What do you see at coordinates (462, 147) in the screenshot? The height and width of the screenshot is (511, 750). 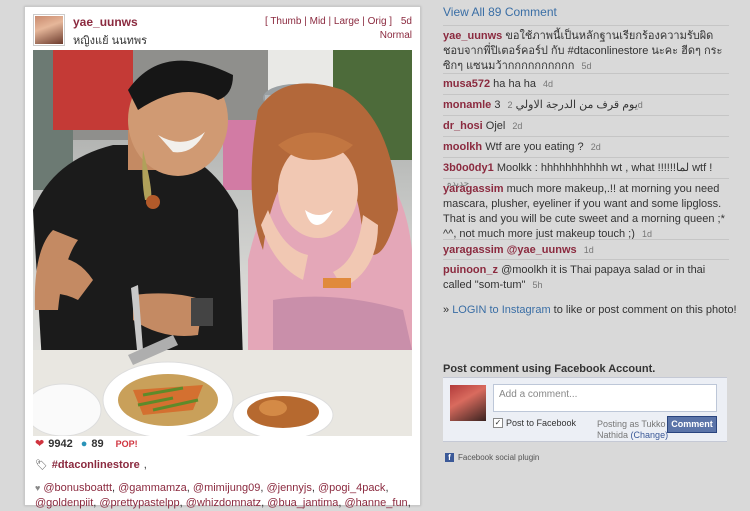 I see `comment-username: moolkh` at bounding box center [462, 147].